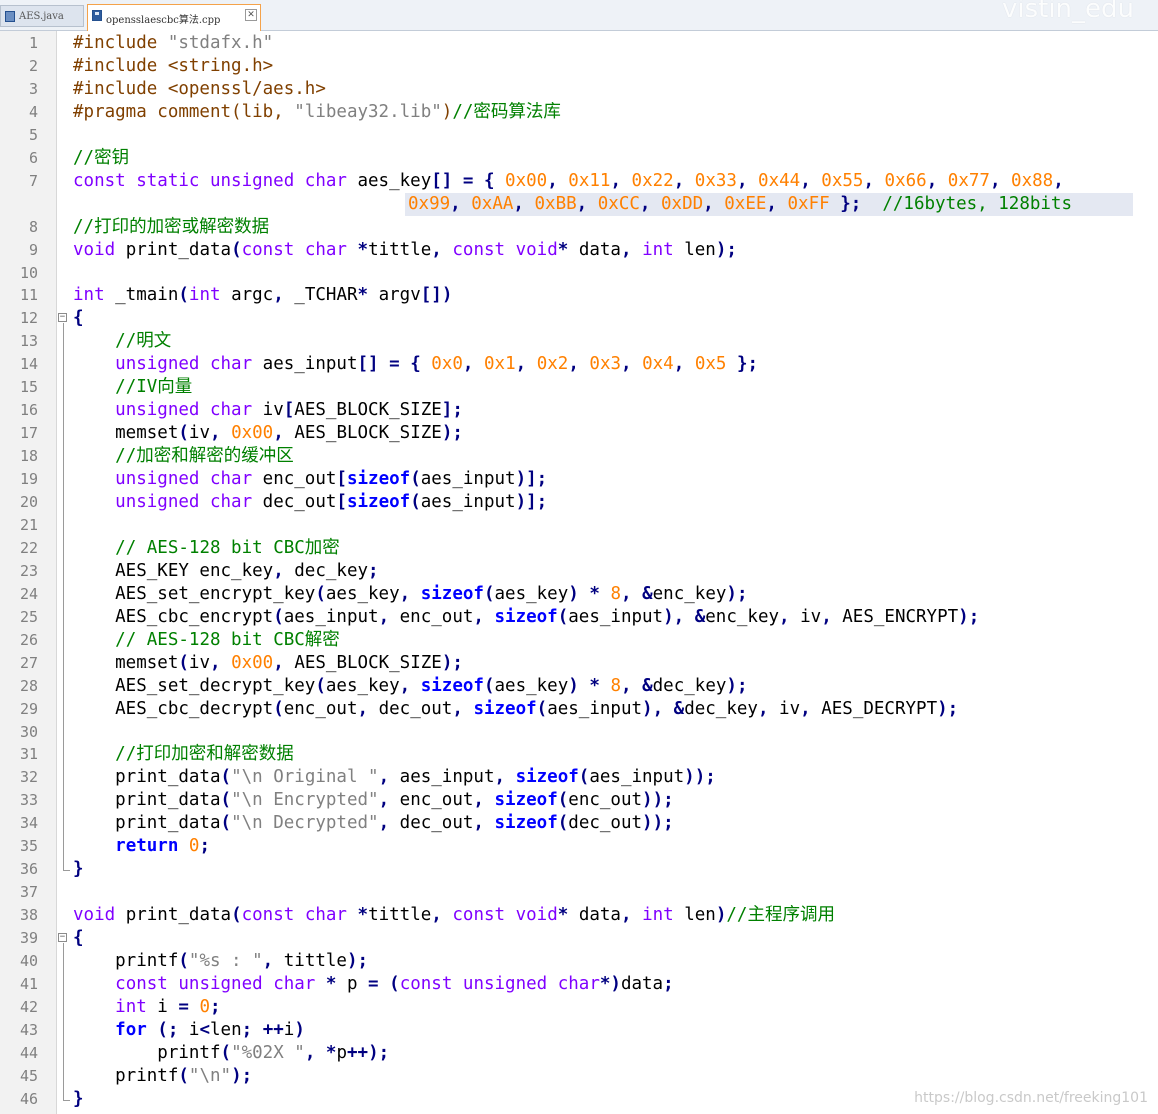  I want to click on line-number: 3, so click(33, 88).